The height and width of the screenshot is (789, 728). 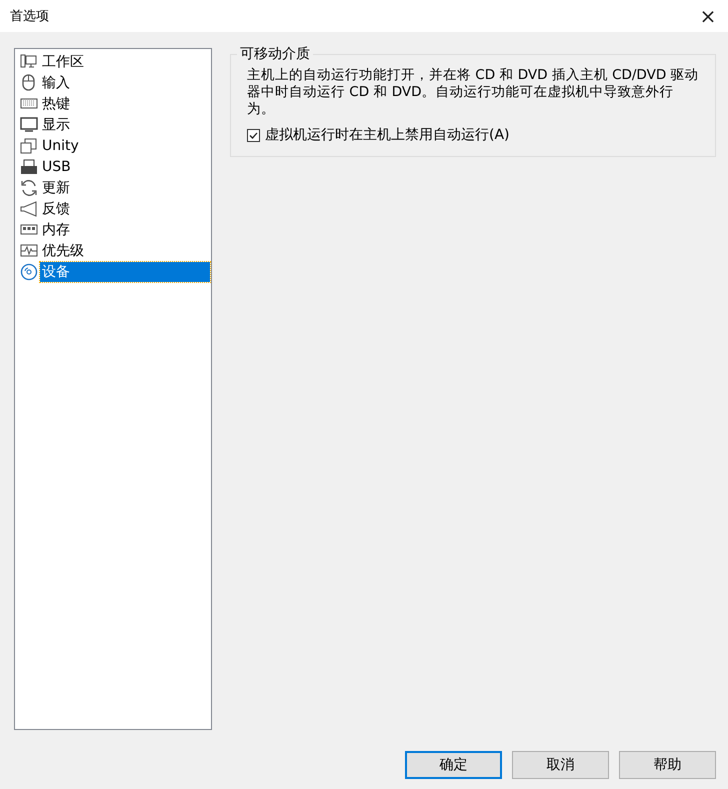 I want to click on category-item: 更新, so click(x=125, y=188).